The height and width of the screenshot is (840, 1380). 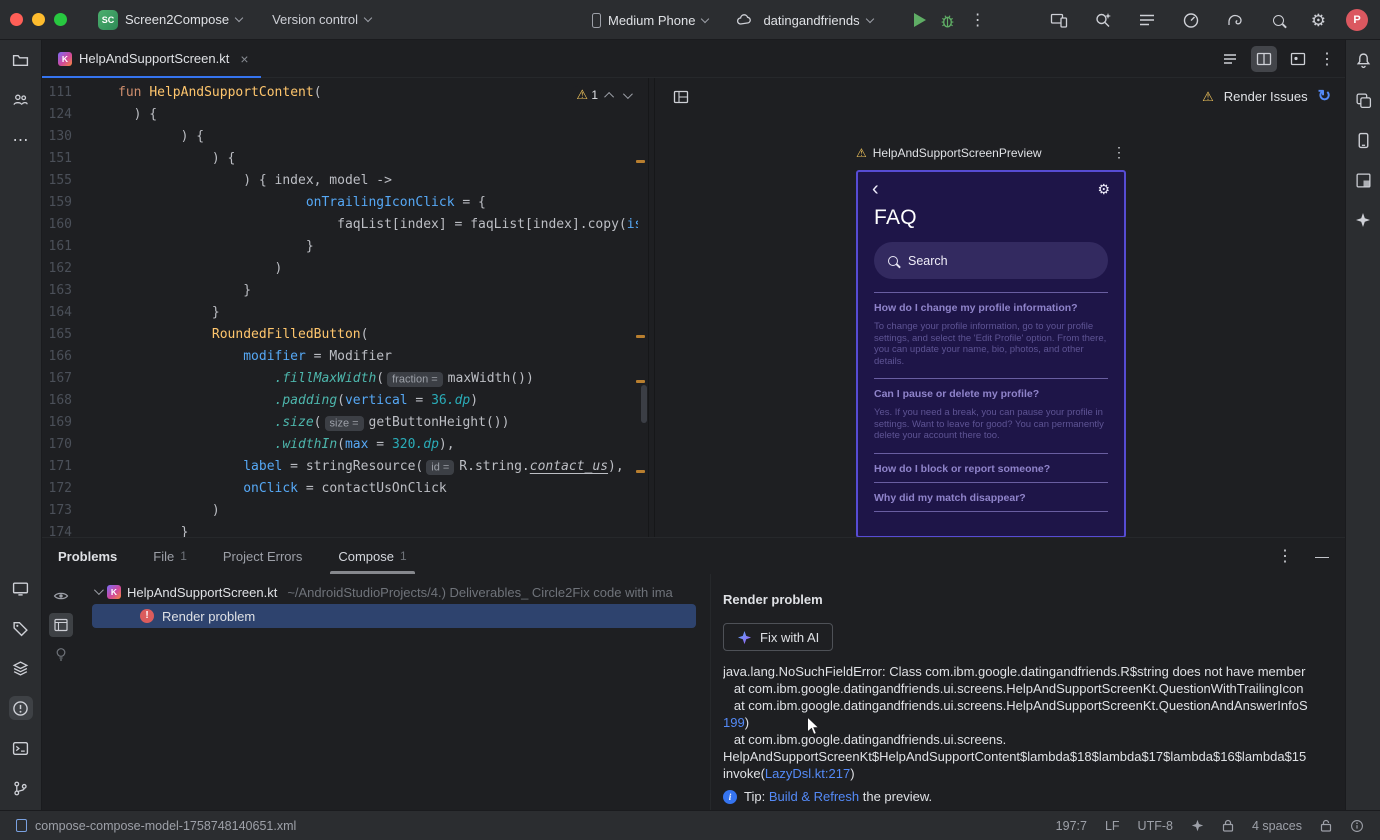 What do you see at coordinates (814, 796) in the screenshot?
I see `build-refresh-link: Build & Refresh` at bounding box center [814, 796].